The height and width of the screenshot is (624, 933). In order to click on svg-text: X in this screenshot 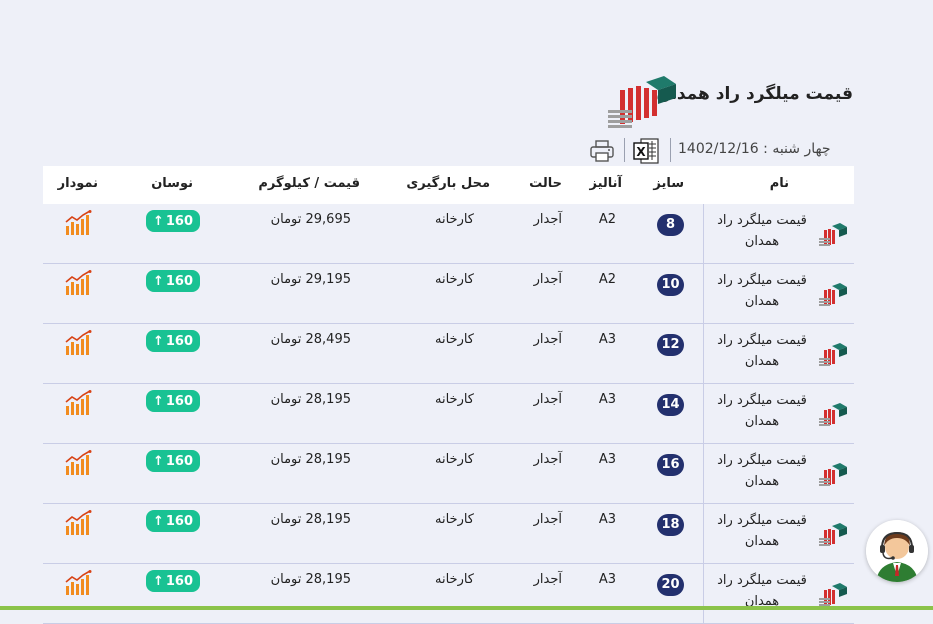, I will do `click(641, 152)`.